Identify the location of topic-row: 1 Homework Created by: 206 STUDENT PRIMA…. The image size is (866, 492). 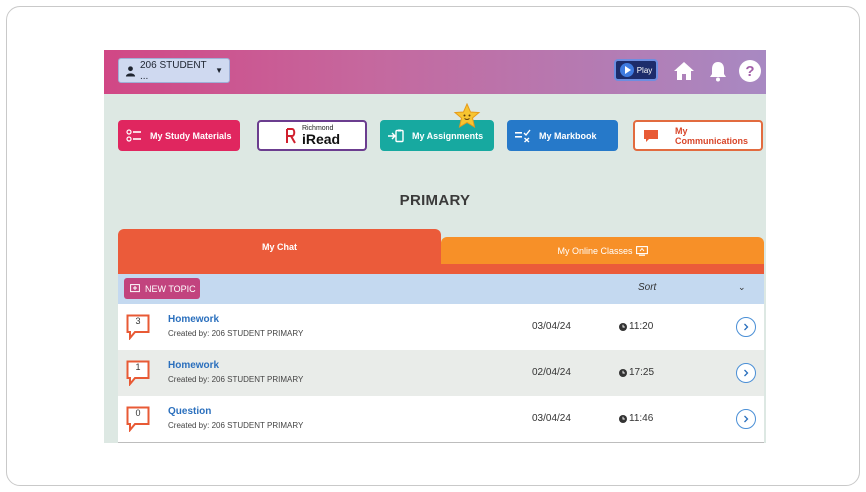
(441, 373).